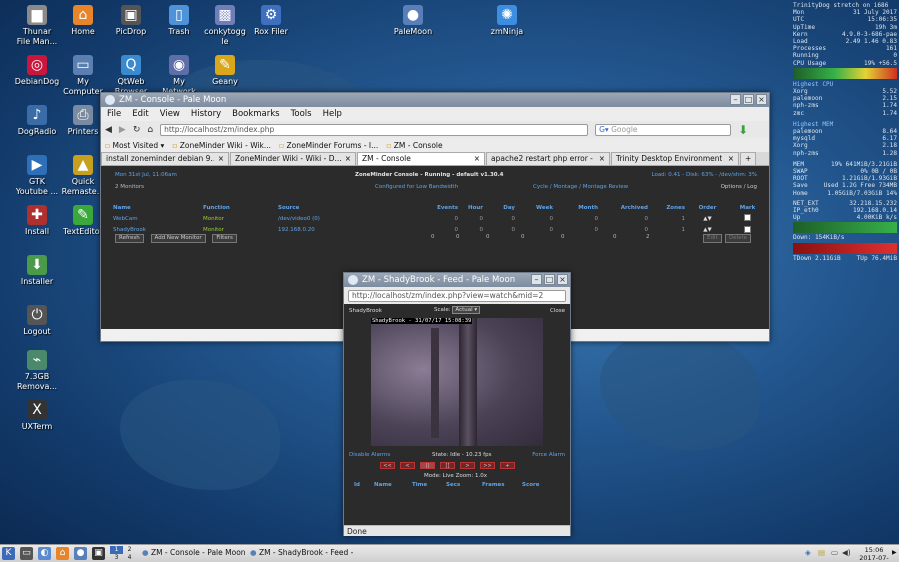 Image resolution: width=899 pixels, height=562 pixels. Describe the element at coordinates (435, 100) in the screenshot. I see `window-titlebar: ZM - Console - Pale Moon – □ ×` at that location.